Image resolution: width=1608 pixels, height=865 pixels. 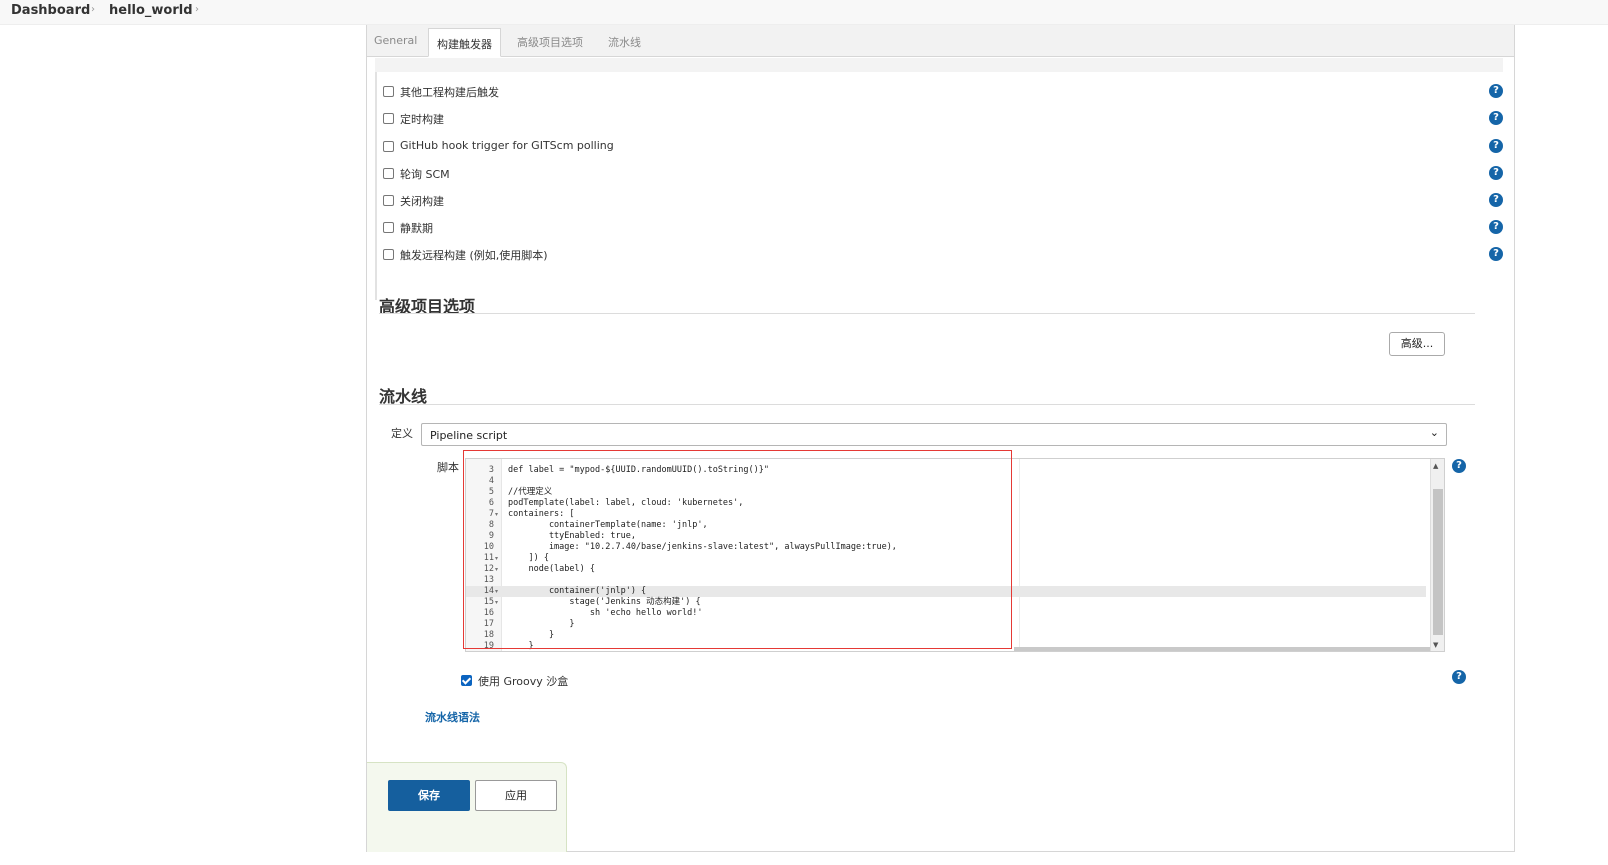 What do you see at coordinates (946, 613) in the screenshot?
I see `code-line: 16 sh 'echo hello world!'` at bounding box center [946, 613].